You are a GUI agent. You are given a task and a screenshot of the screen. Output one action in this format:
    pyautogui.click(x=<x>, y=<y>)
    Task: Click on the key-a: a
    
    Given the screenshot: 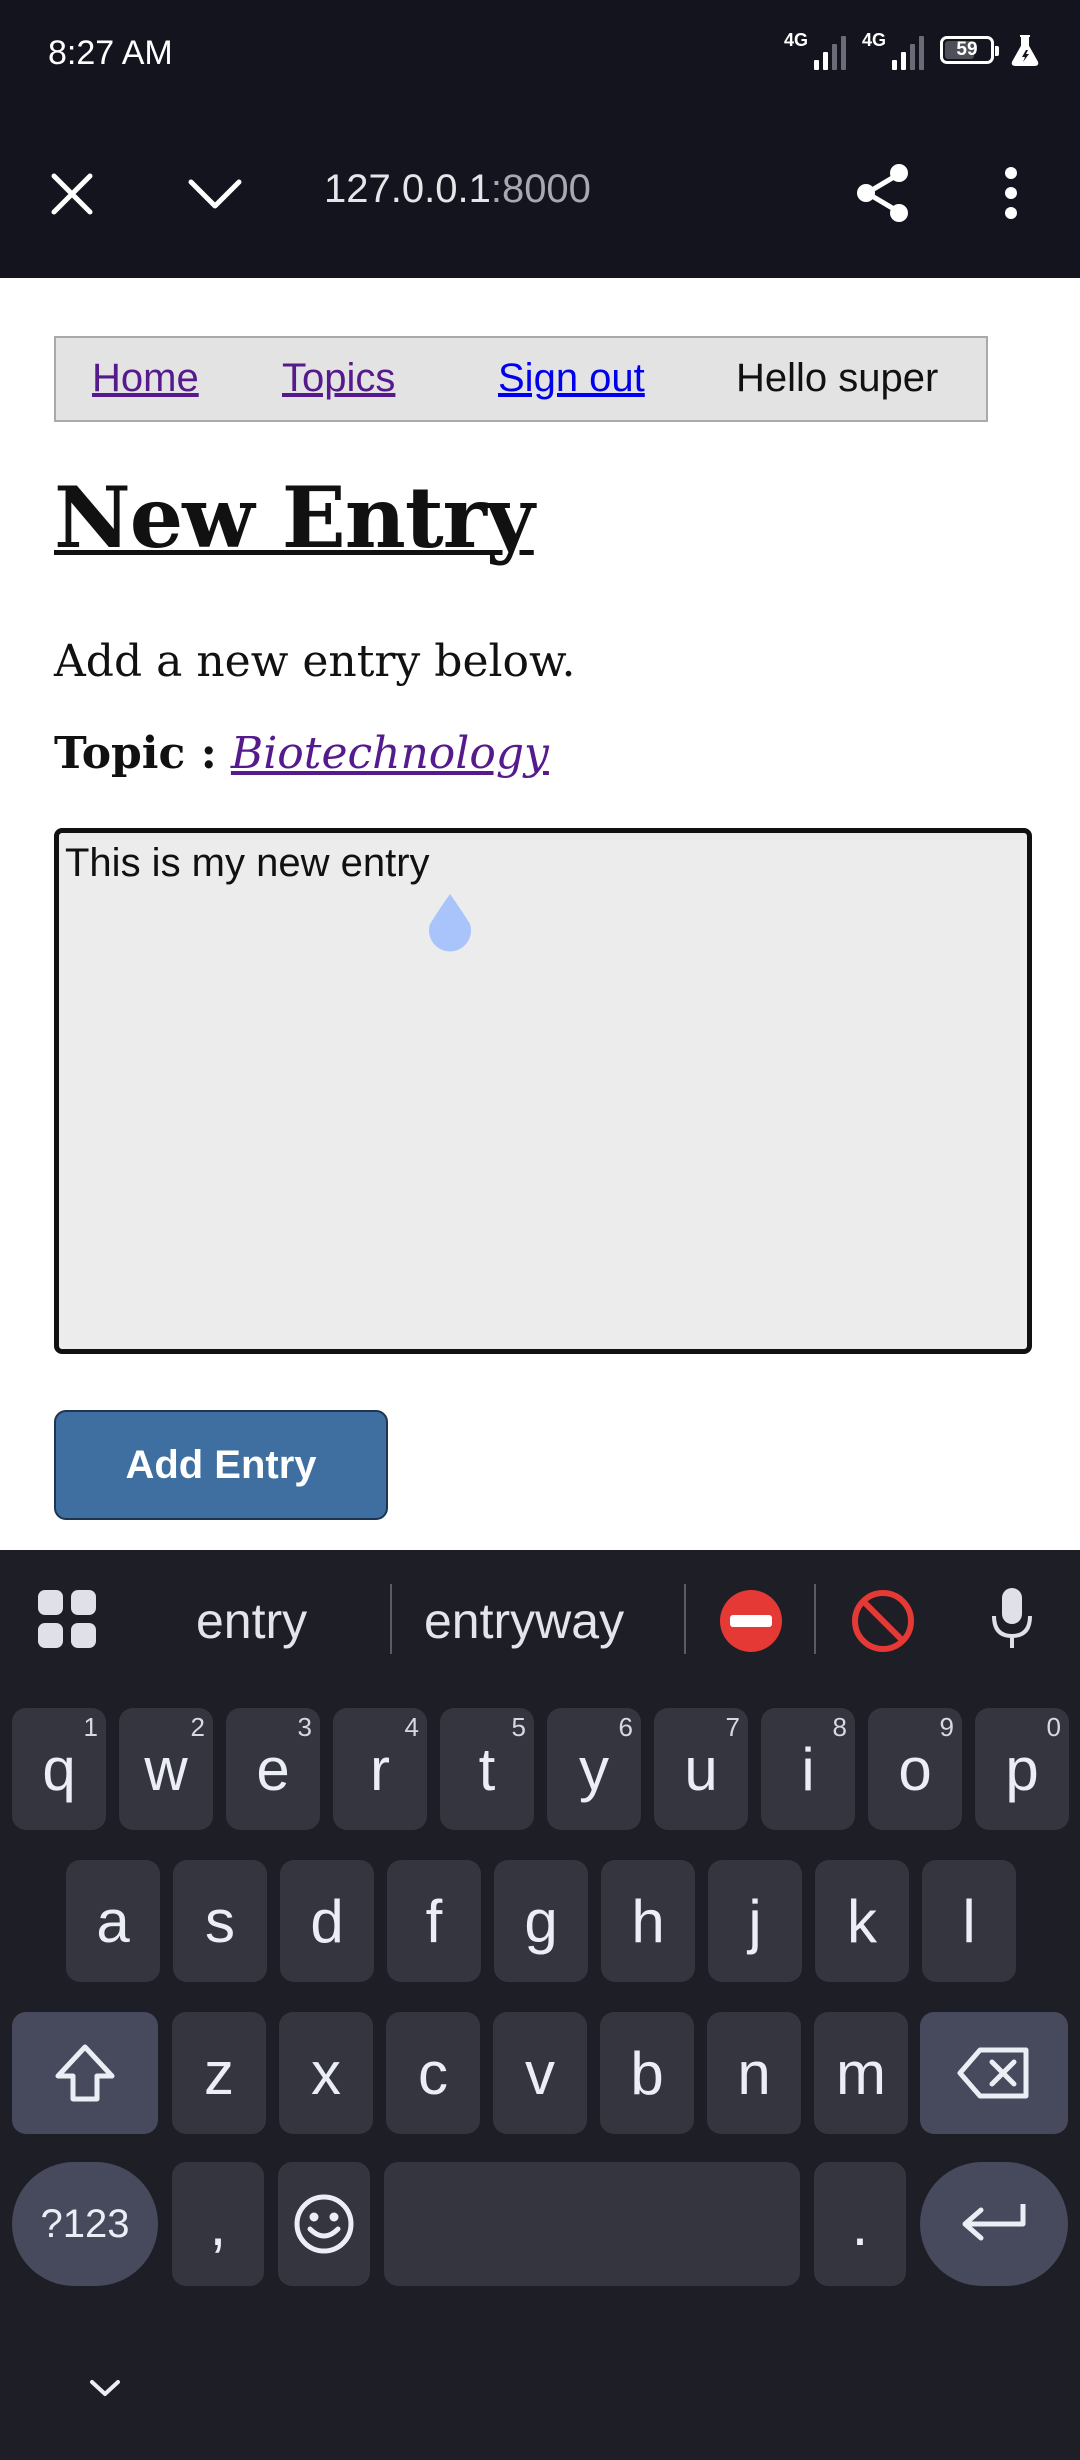 What is the action you would take?
    pyautogui.click(x=113, y=1921)
    